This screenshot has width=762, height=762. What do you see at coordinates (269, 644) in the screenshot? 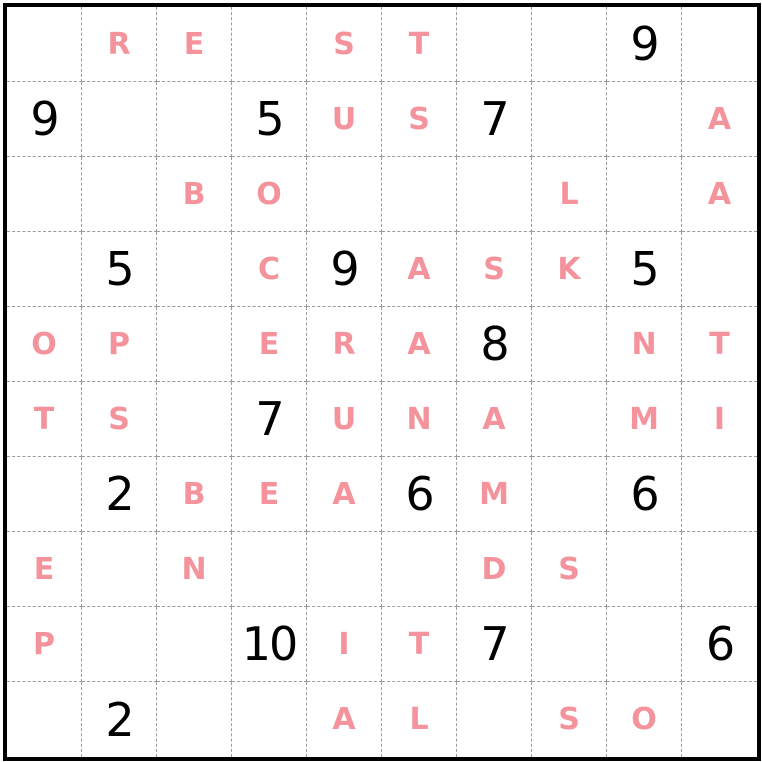
I see `grid-cell: 10` at bounding box center [269, 644].